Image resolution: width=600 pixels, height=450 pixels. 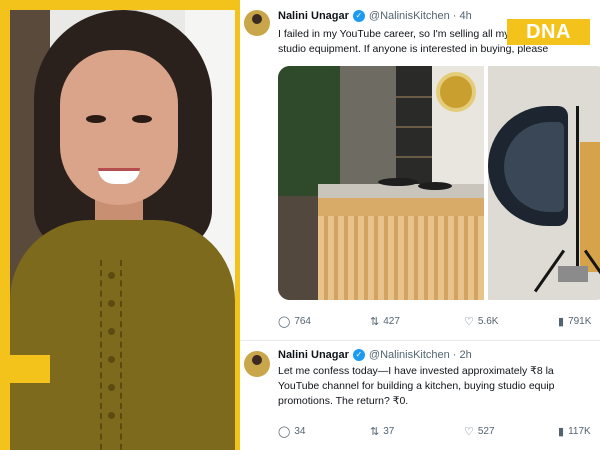 I want to click on views-count: 791K, so click(x=580, y=321).